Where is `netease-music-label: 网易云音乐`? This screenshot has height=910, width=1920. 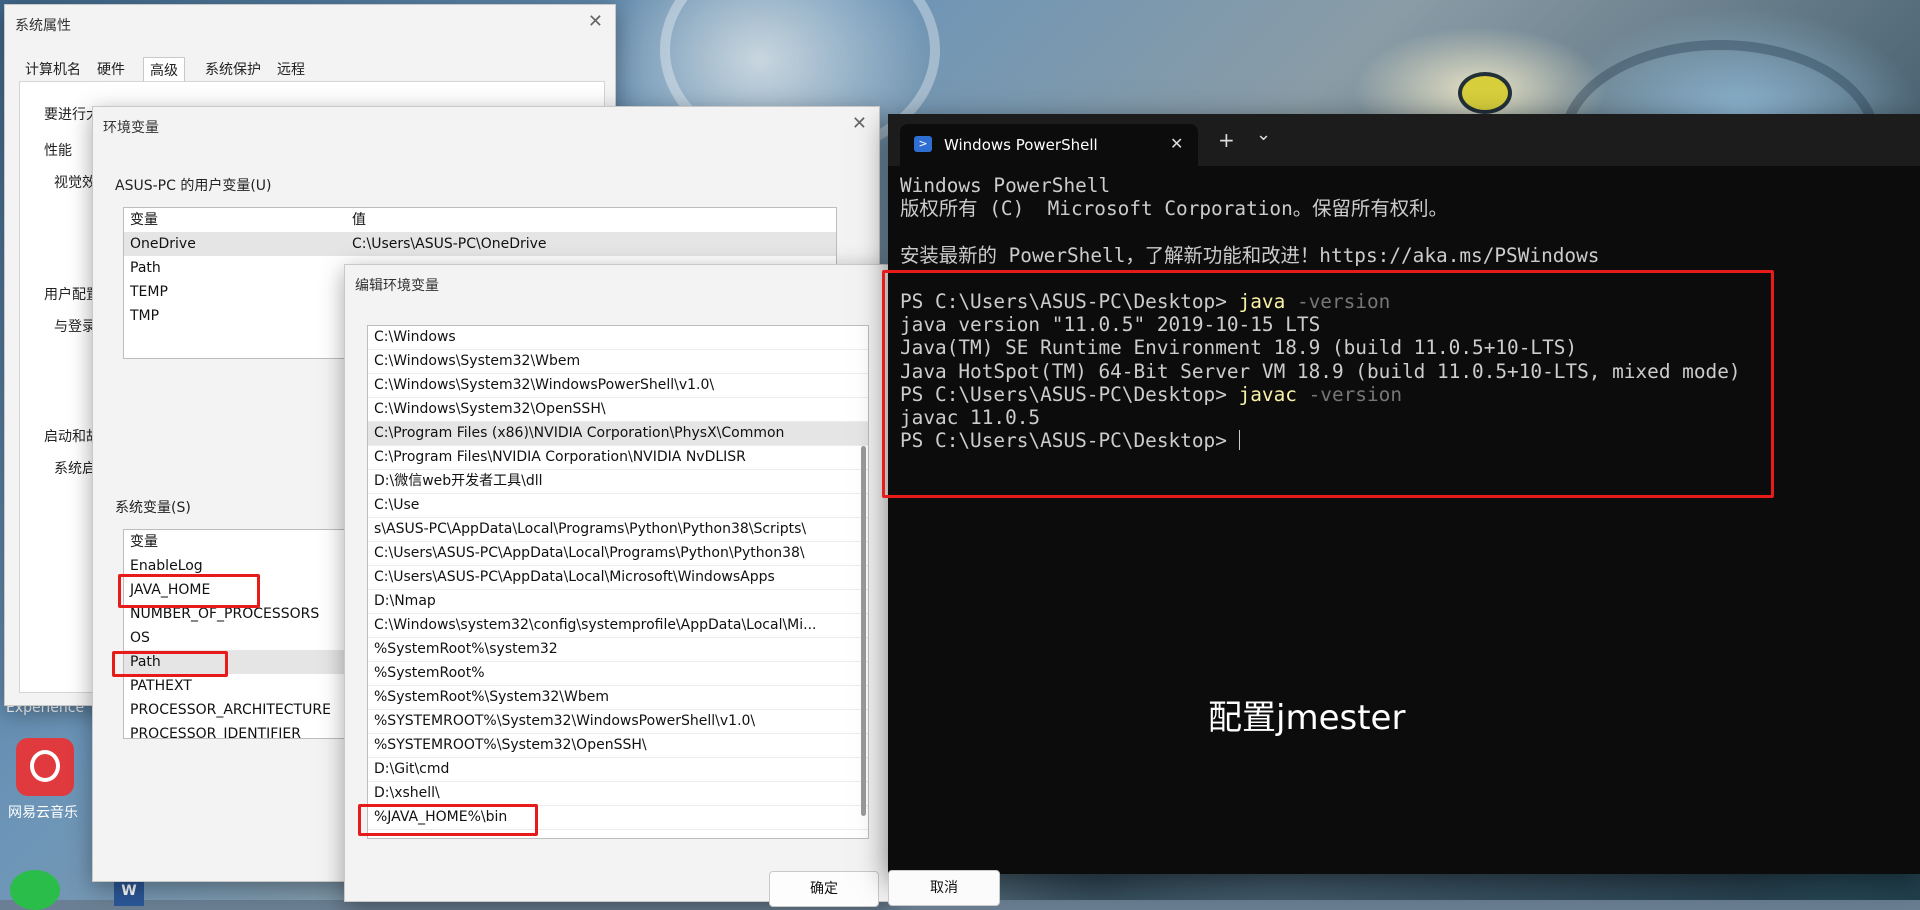 netease-music-label: 网易云音乐 is located at coordinates (43, 813).